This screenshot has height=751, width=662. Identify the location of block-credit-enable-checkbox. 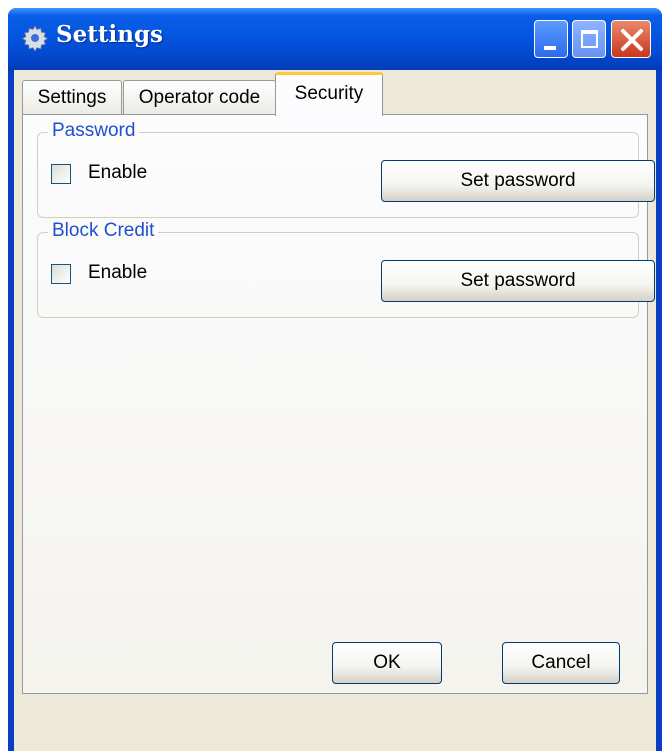
(61, 274).